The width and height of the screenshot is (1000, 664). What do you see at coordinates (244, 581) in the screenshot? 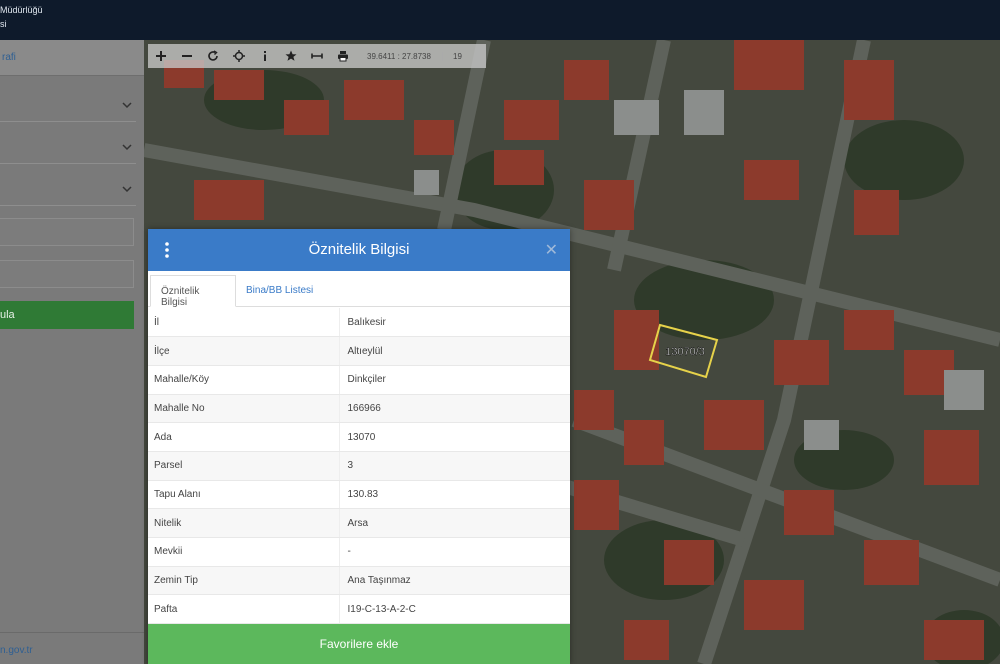
I see `attribute-key: Zemin Tip` at bounding box center [244, 581].